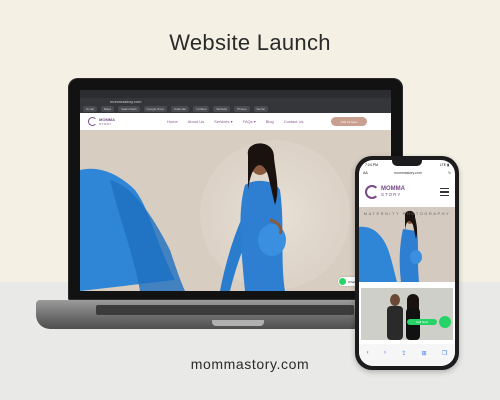 The height and width of the screenshot is (400, 500). What do you see at coordinates (129, 109) in the screenshot?
I see `bookmark: Sales Dash` at bounding box center [129, 109].